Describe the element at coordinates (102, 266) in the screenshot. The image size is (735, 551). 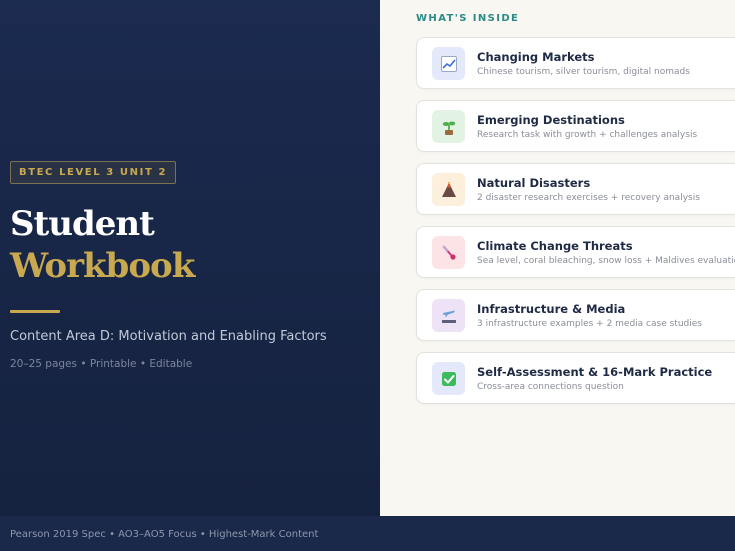
I see `title-workbook: Workbook` at that location.